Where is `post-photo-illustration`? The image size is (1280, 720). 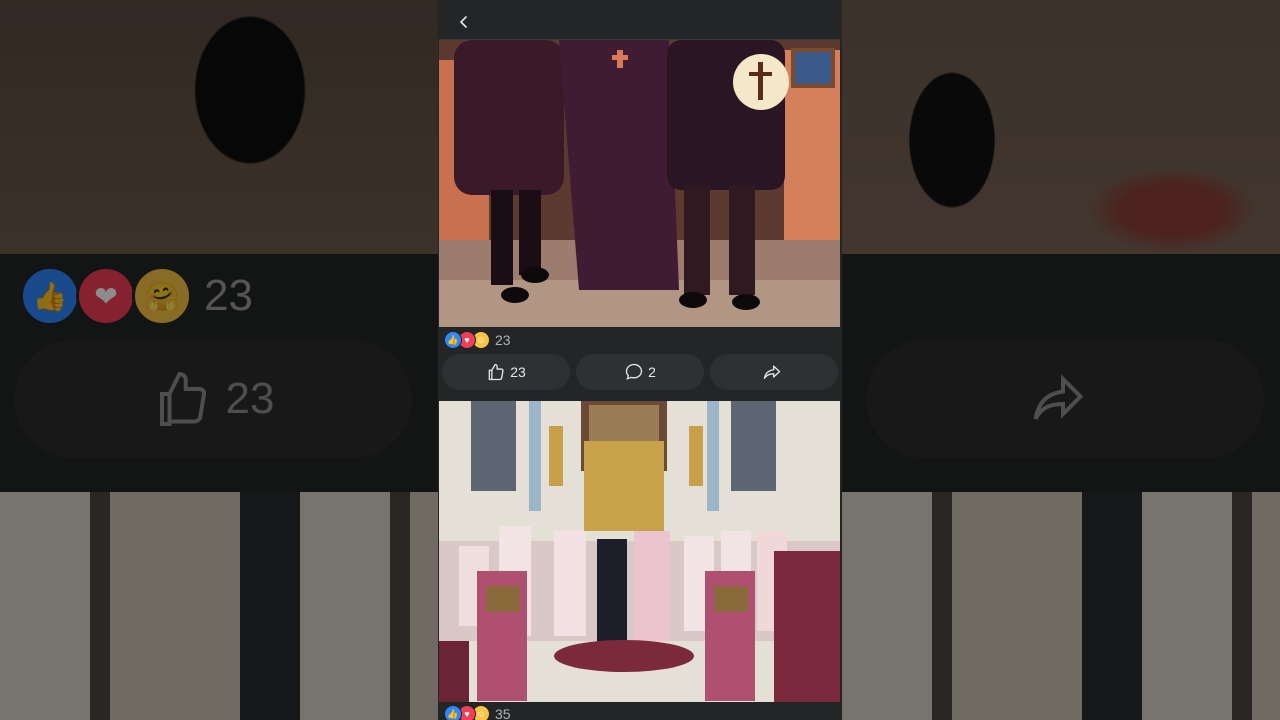 post-photo-illustration is located at coordinates (639, 183).